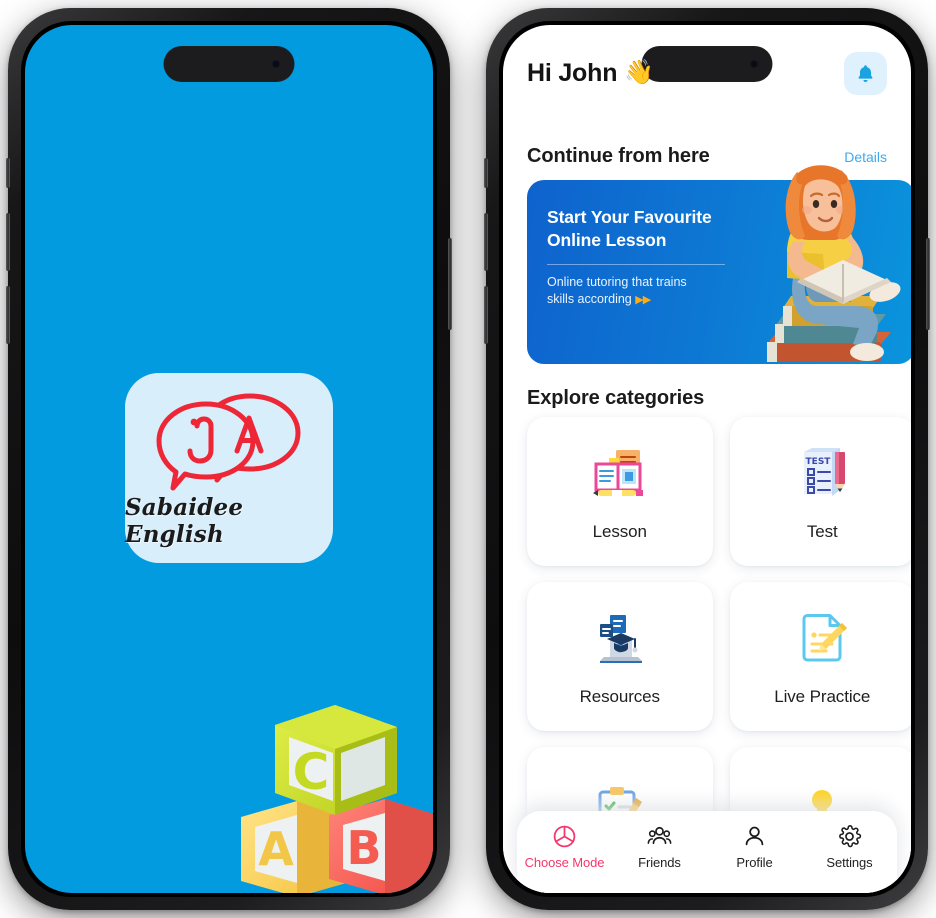  What do you see at coordinates (659, 862) in the screenshot?
I see `nav-label: Friends` at bounding box center [659, 862].